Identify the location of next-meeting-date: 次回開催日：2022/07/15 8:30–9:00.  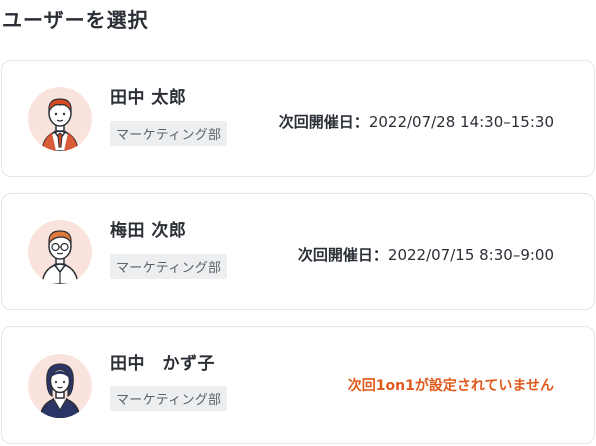
(426, 254).